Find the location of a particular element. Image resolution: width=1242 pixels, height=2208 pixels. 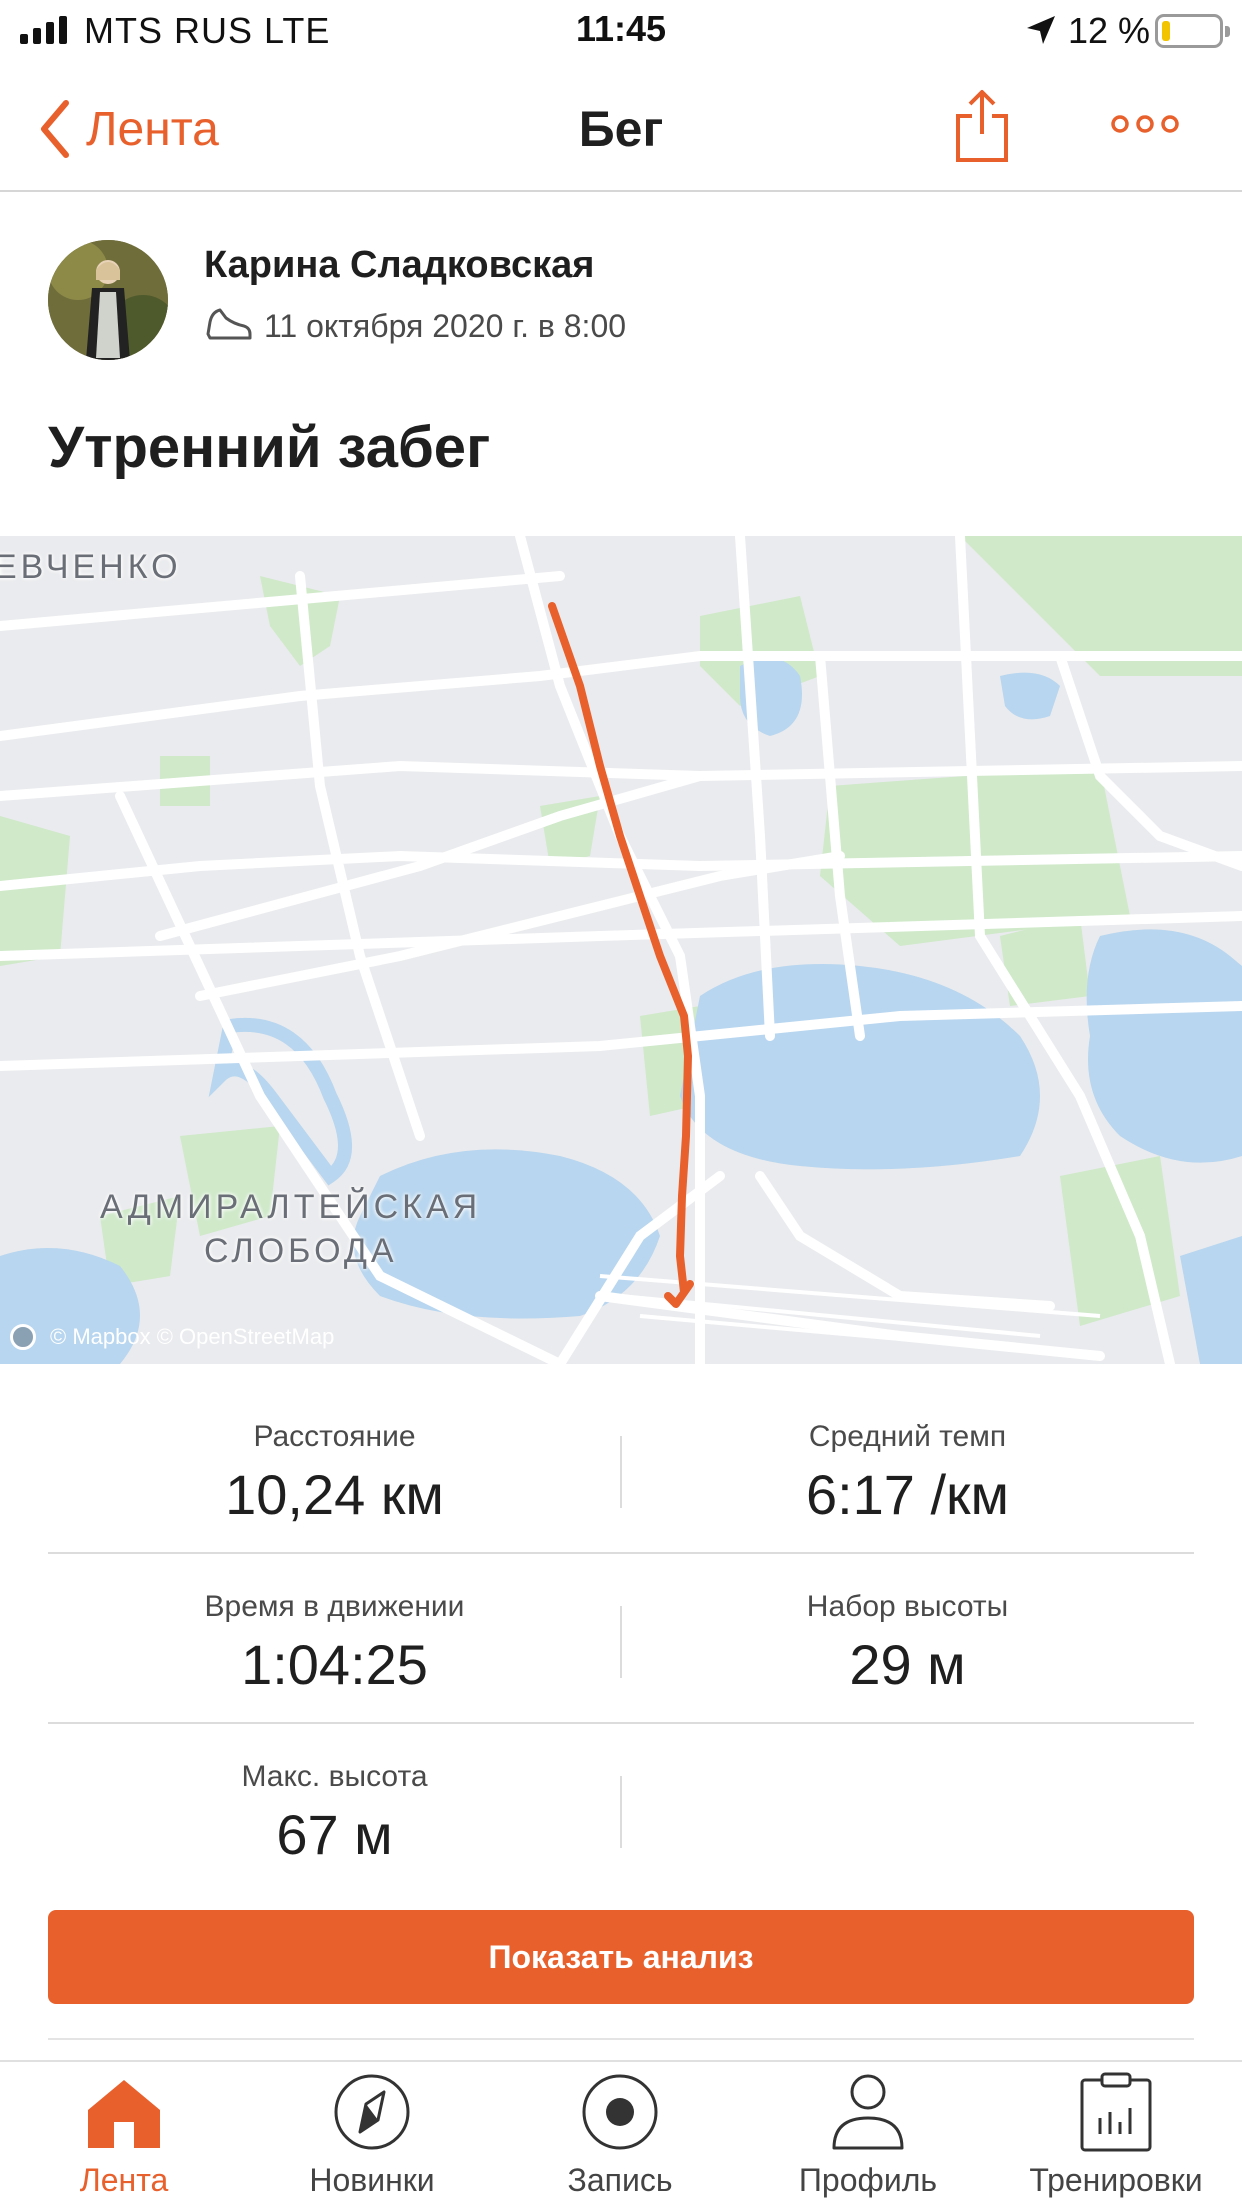

stat-value: 6:17 /км is located at coordinates (907, 1494).